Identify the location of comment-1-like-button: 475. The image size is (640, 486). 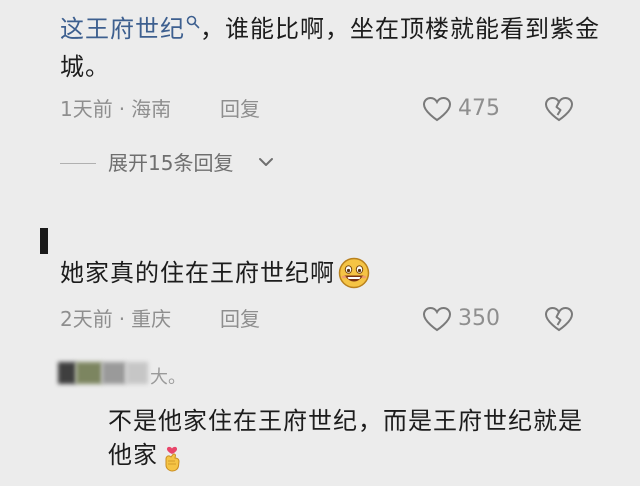
(467, 109).